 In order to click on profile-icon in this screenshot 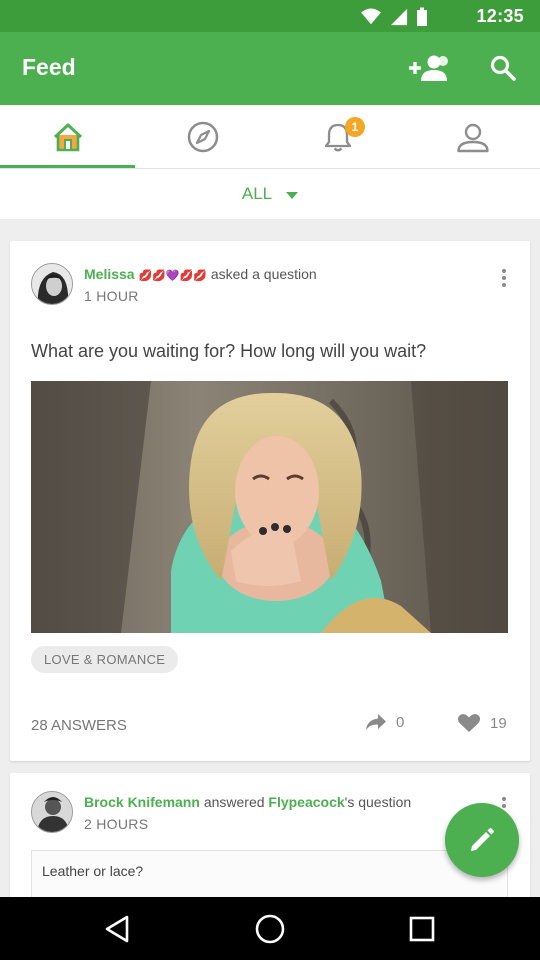, I will do `click(472, 137)`.